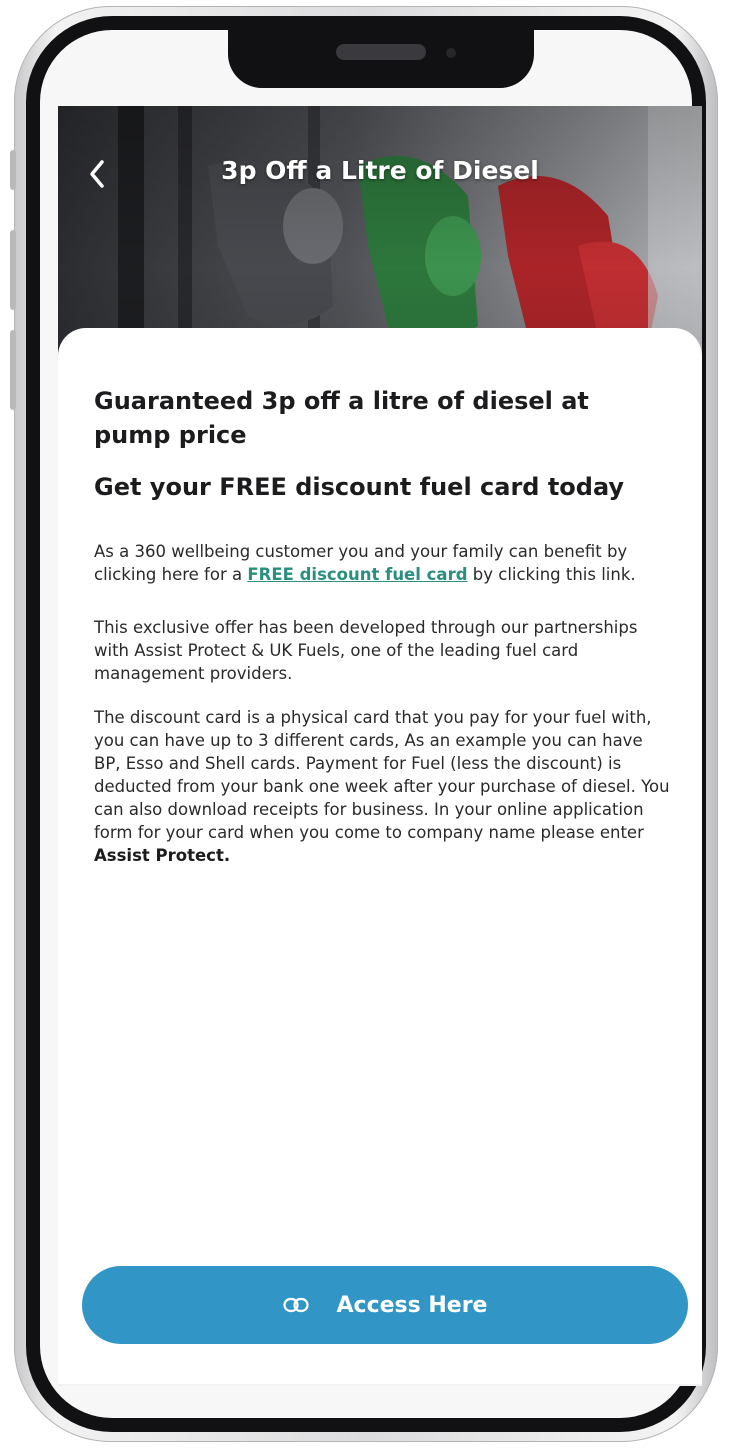 Image resolution: width=732 pixels, height=1448 pixels. What do you see at coordinates (357, 574) in the screenshot?
I see `fuel-card-link: FREE discount fuel card` at bounding box center [357, 574].